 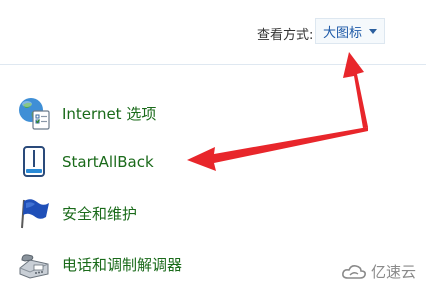 I want to click on annotation-arrow-left, so click(x=277, y=149).